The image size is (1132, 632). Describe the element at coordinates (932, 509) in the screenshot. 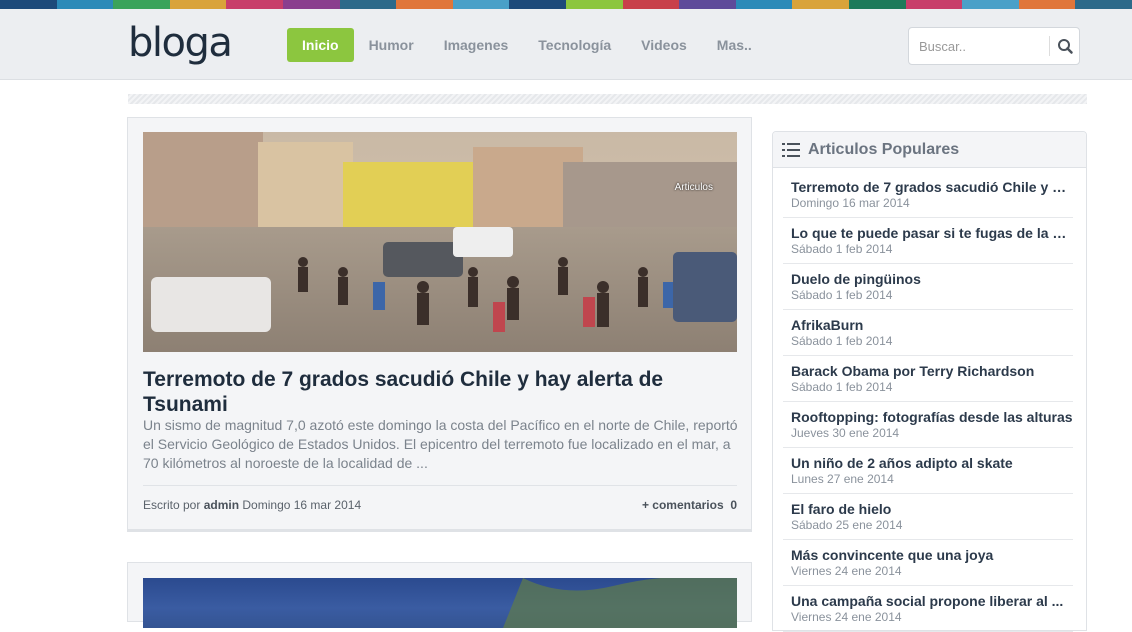

I see `article-link: El faro de hielo` at that location.